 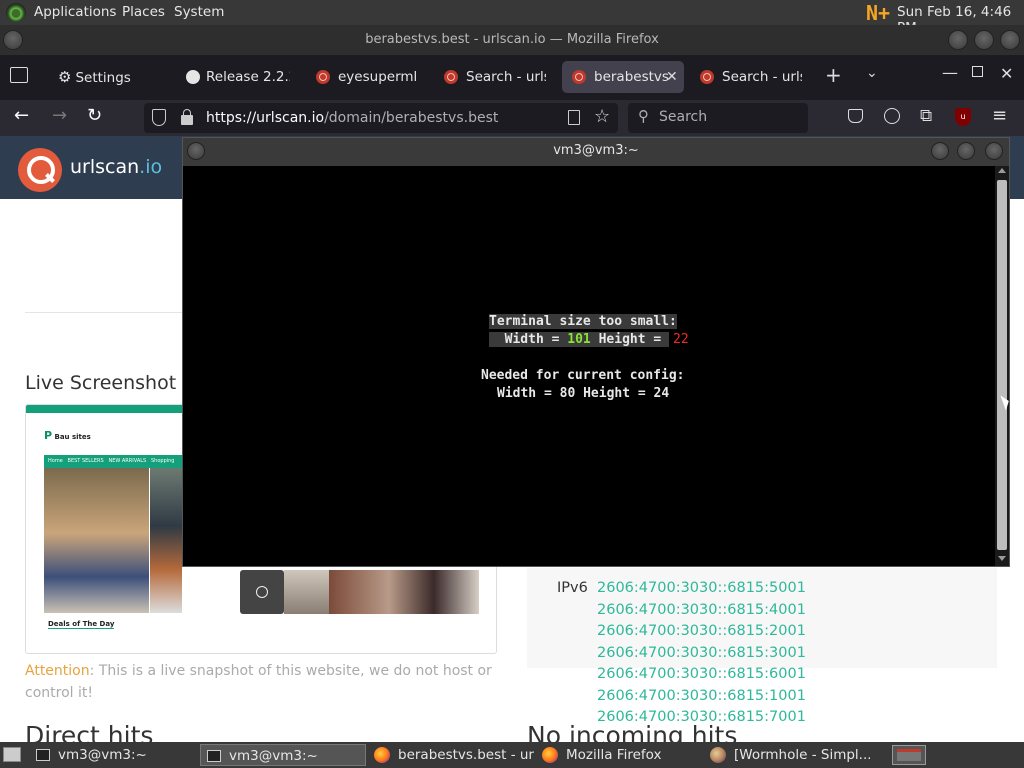 I want to click on search-input: Search, so click(x=683, y=117).